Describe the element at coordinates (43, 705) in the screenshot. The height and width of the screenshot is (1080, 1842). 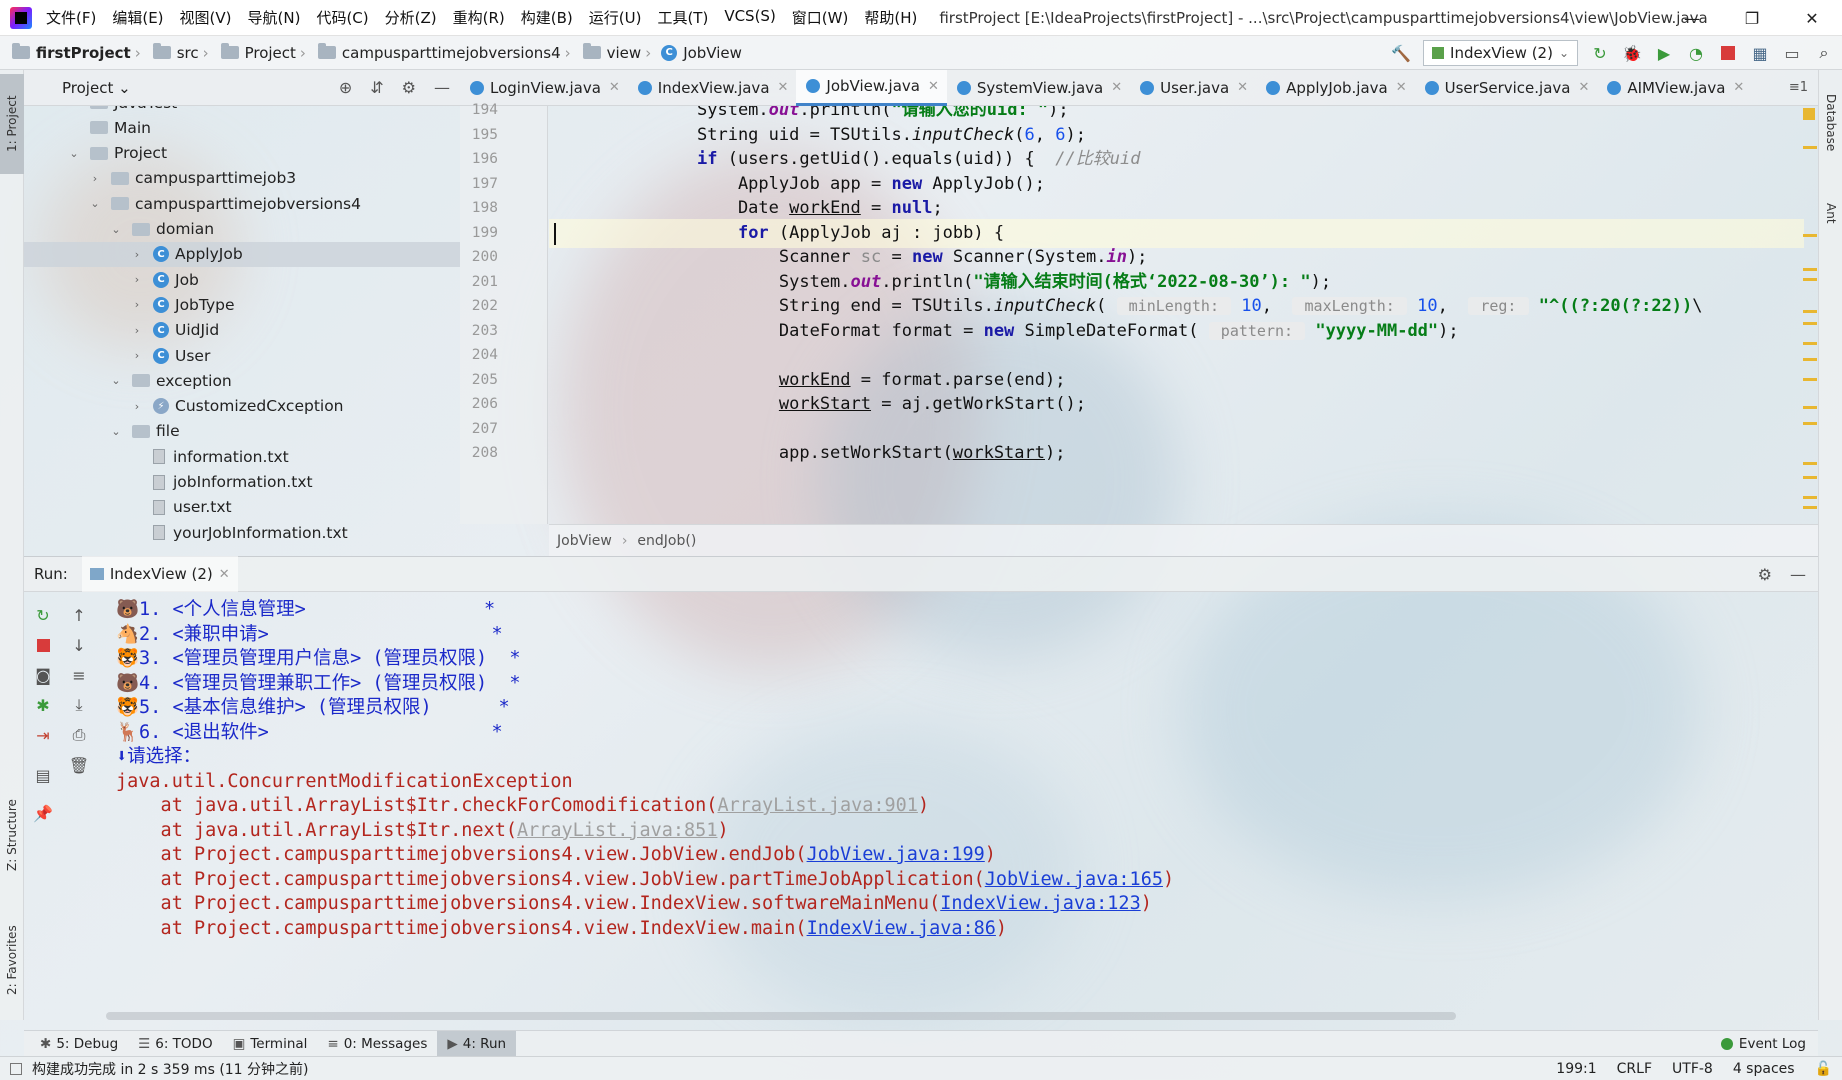
I see `bug-icon: ✱` at that location.